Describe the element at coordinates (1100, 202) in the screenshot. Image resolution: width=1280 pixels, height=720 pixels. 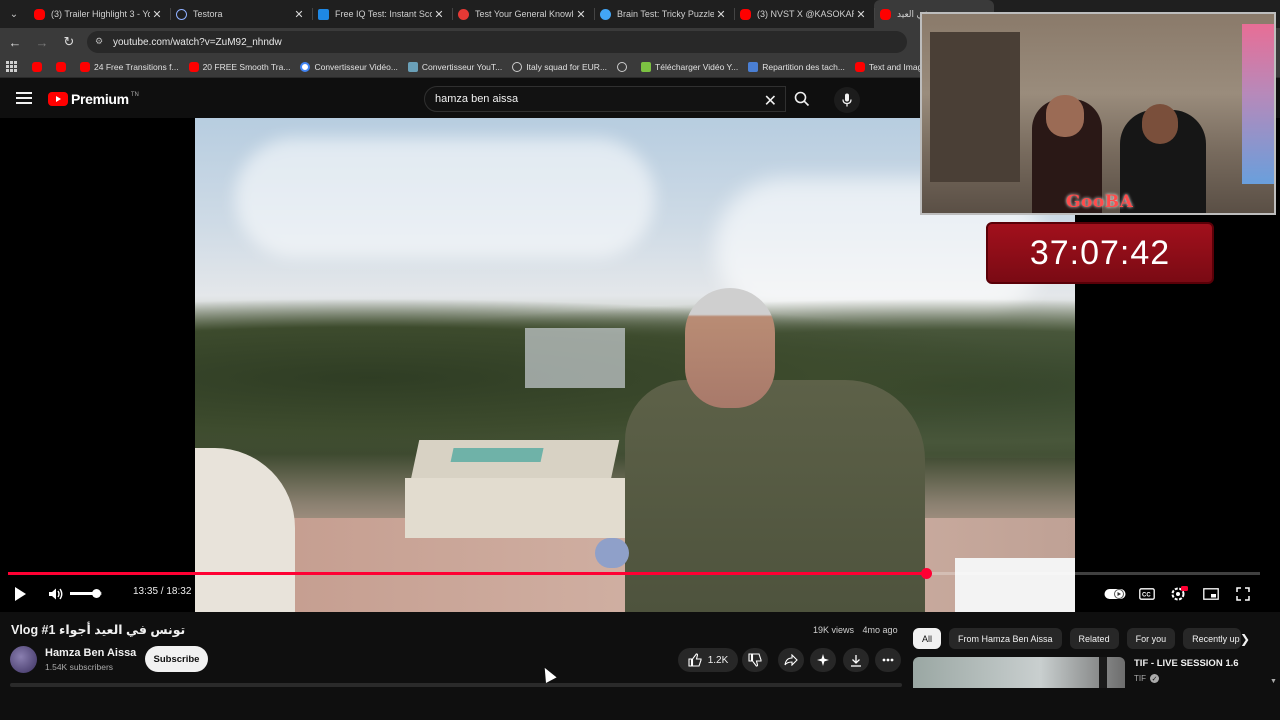
I see `webcam-tag: GooBA` at that location.